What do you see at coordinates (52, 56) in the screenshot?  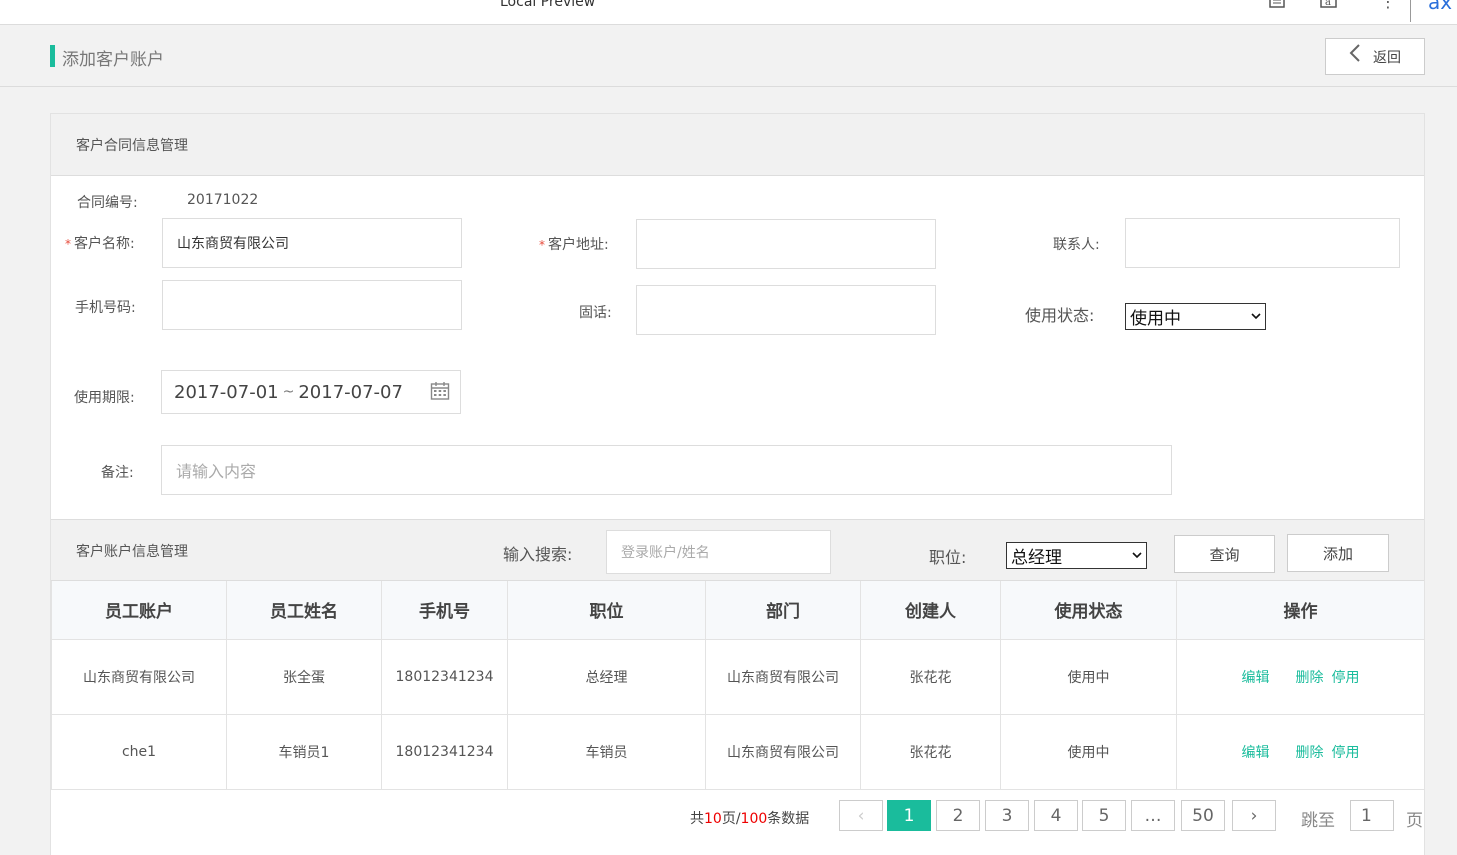 I see `title-accent-bar` at bounding box center [52, 56].